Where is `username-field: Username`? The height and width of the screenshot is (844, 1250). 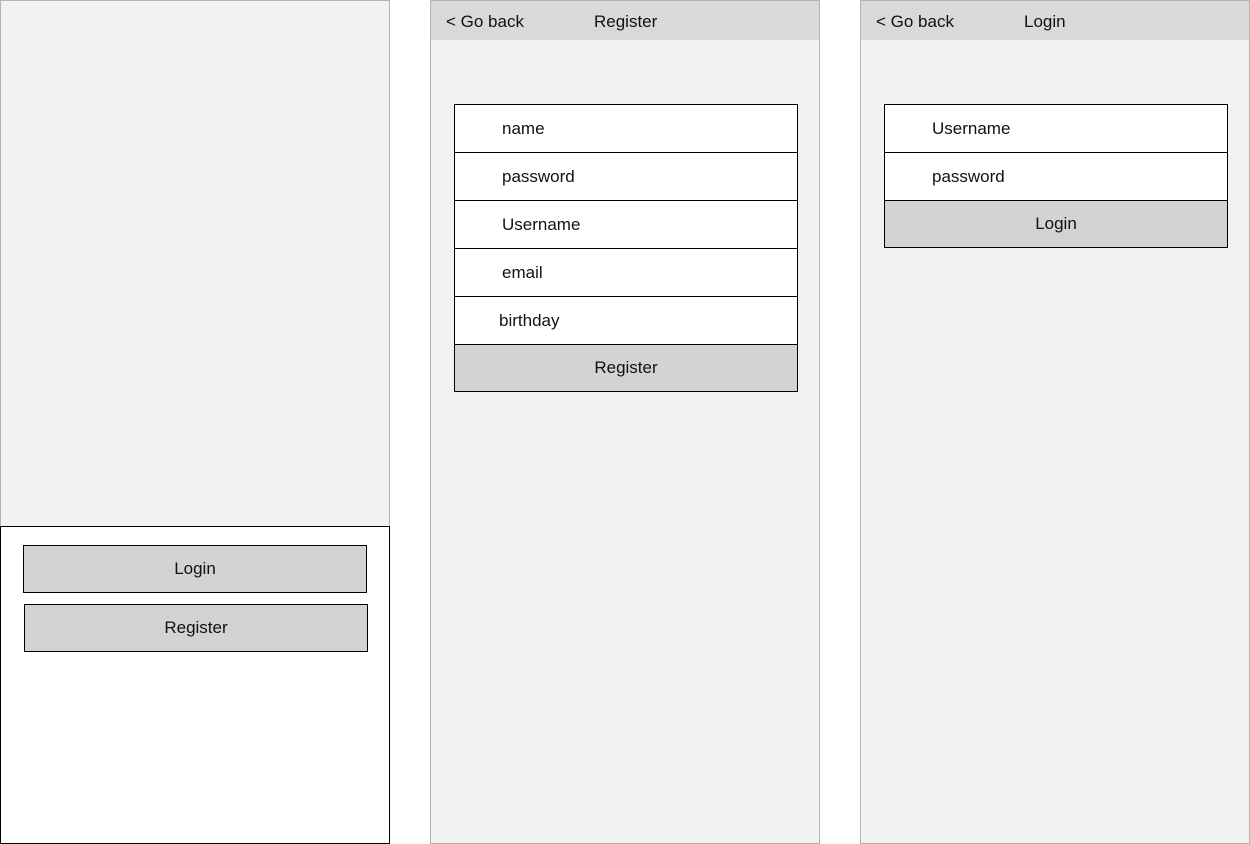 username-field: Username is located at coordinates (626, 224).